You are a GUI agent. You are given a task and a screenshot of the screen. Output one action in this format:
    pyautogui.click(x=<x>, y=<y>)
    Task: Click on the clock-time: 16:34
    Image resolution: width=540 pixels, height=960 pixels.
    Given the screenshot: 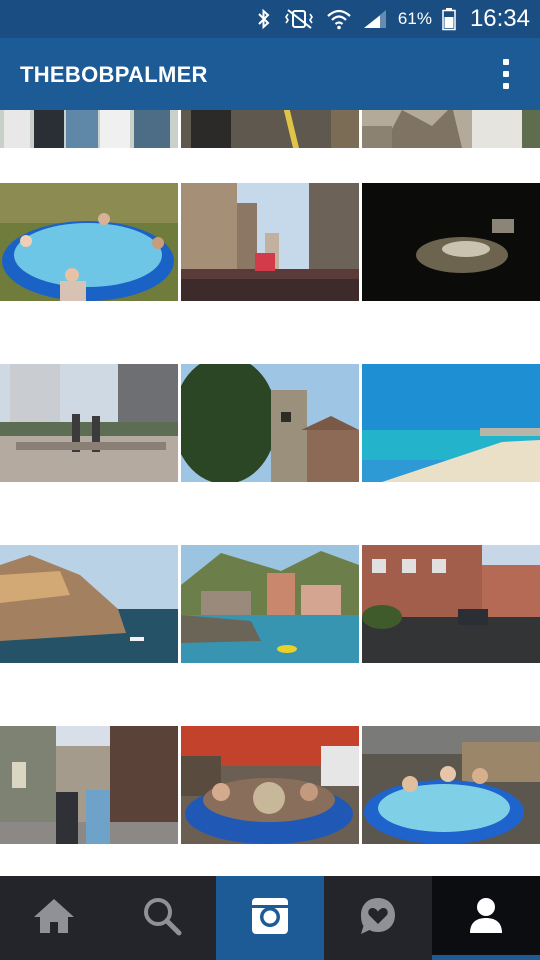 What is the action you would take?
    pyautogui.click(x=499, y=18)
    